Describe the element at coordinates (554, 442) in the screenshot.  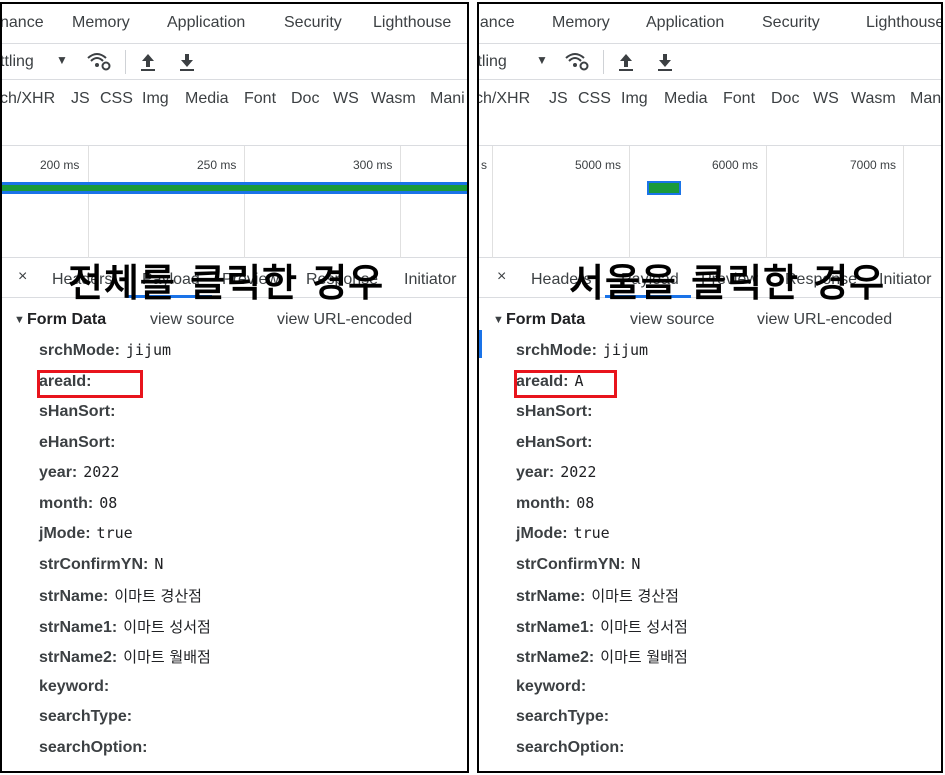
I see `field-key: eHanSort:` at that location.